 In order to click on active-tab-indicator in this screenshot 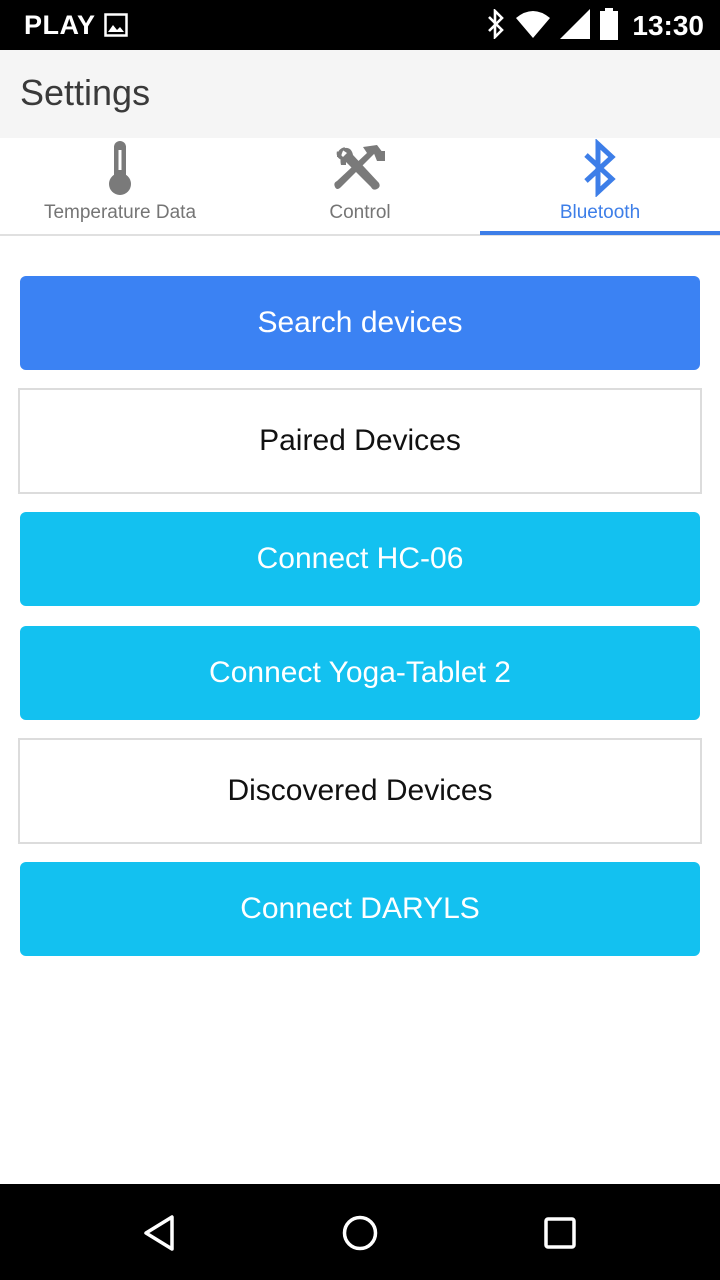, I will do `click(600, 233)`.